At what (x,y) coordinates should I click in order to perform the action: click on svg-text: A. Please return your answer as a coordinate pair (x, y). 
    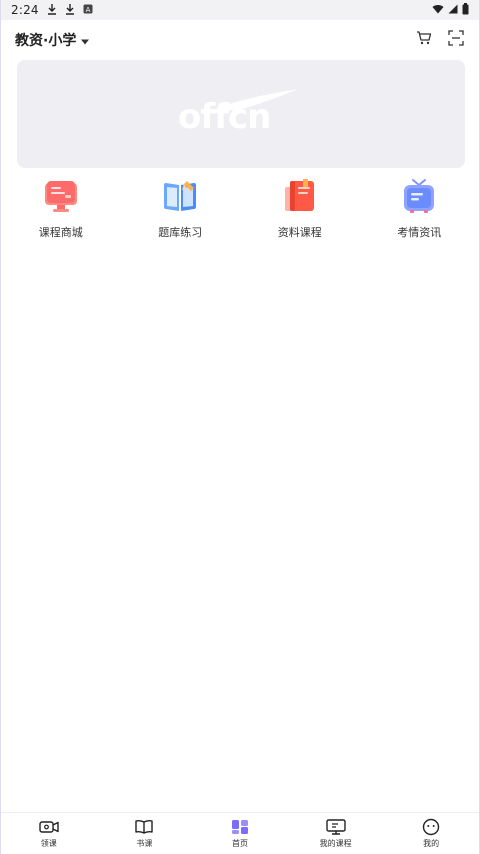
    Looking at the image, I should click on (87, 10).